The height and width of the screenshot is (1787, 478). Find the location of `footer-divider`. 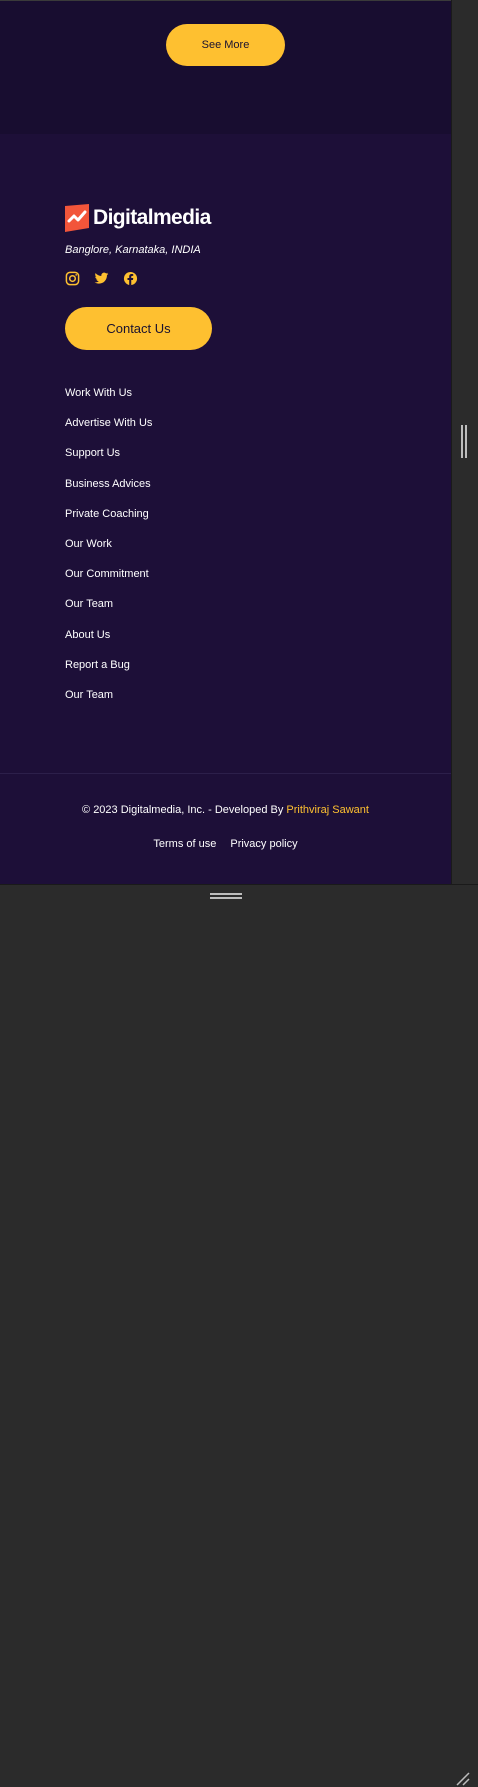

footer-divider is located at coordinates (225, 773).